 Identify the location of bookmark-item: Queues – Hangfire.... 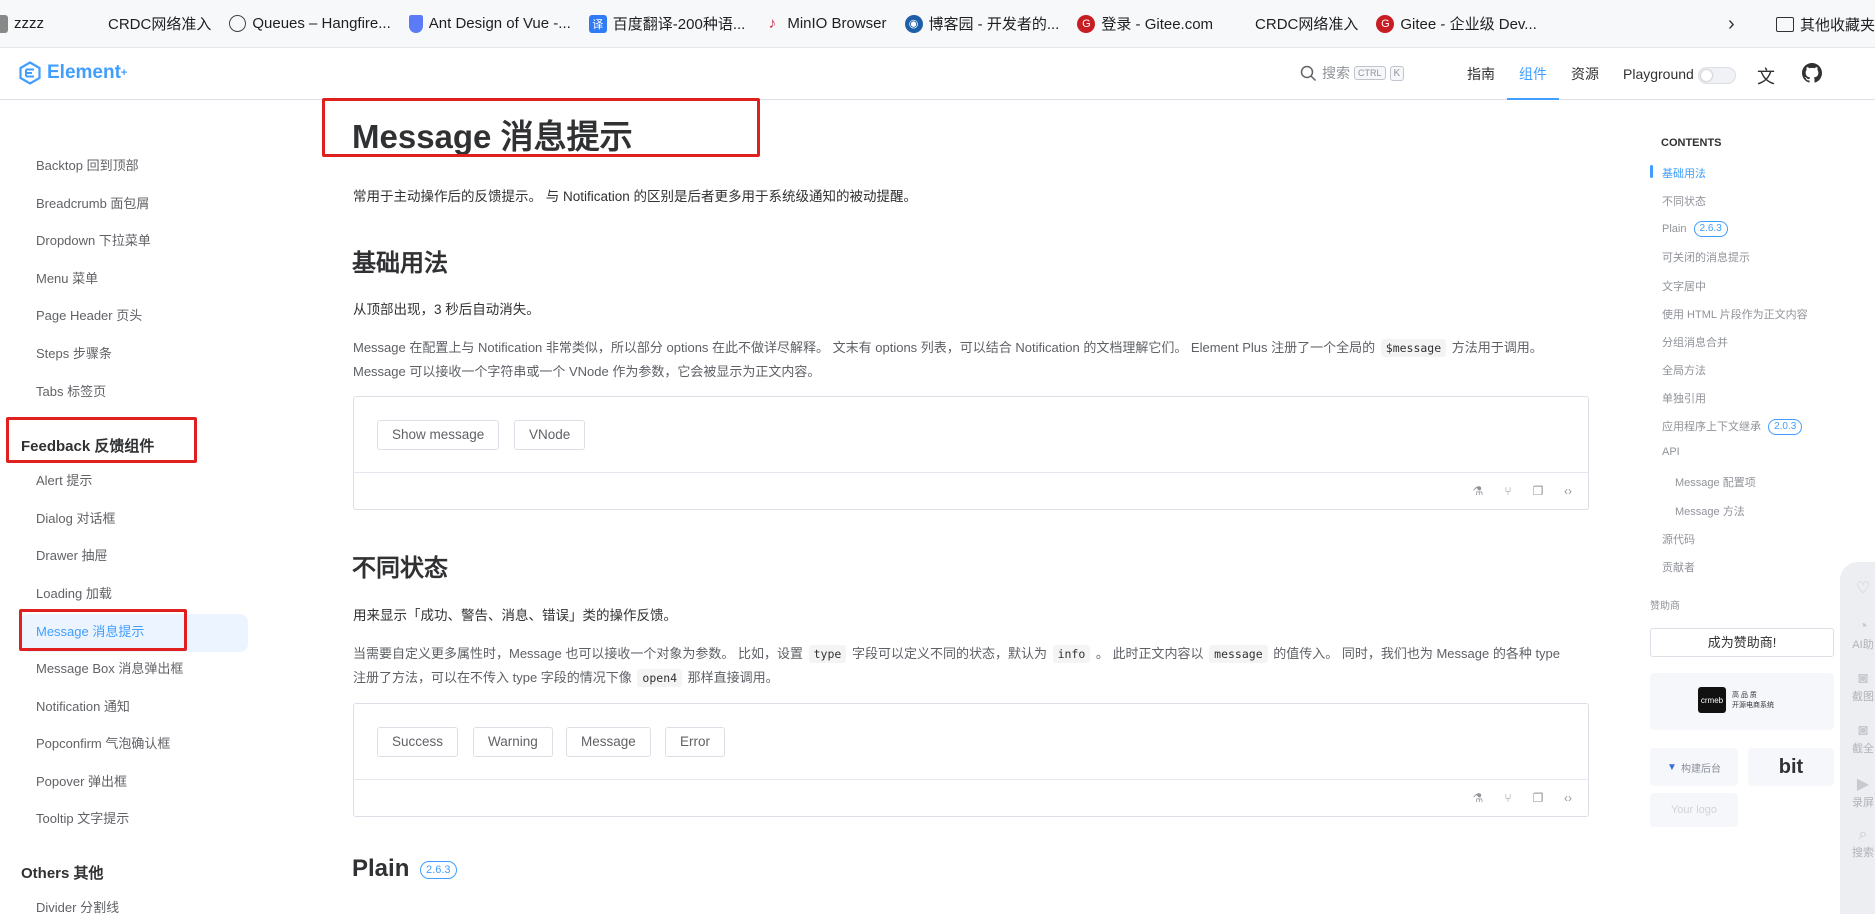
(310, 24).